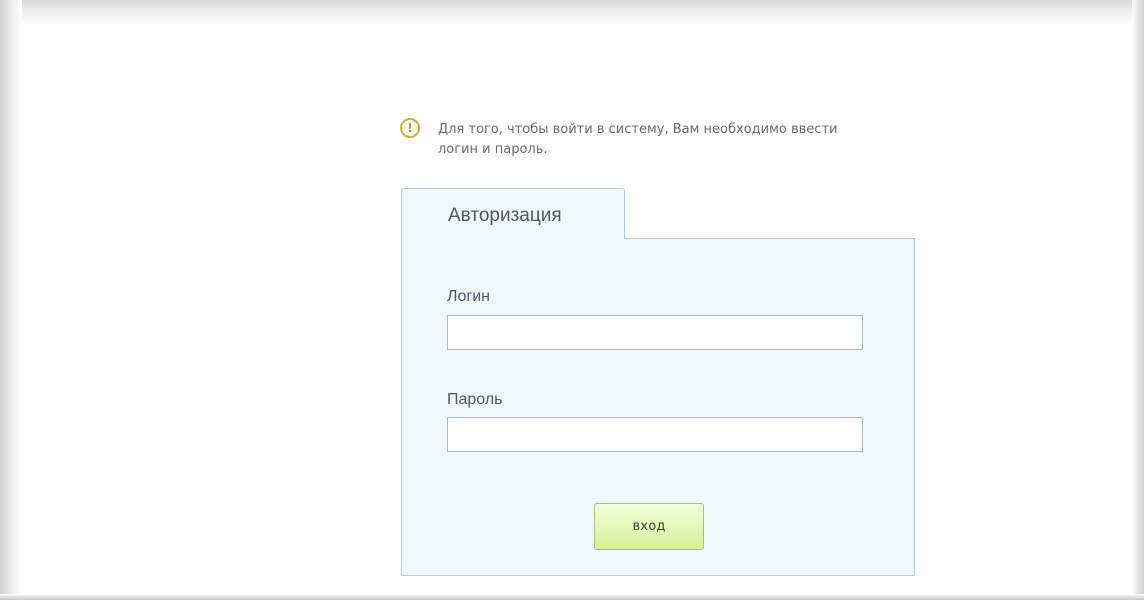  What do you see at coordinates (655, 332) in the screenshot?
I see `login-input` at bounding box center [655, 332].